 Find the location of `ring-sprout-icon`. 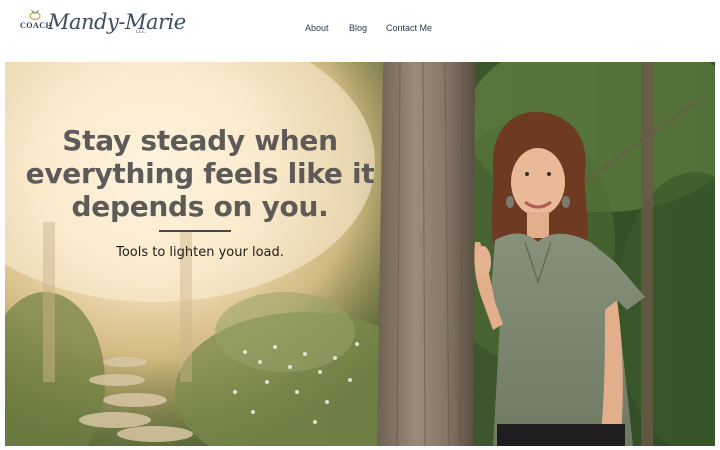

ring-sprout-icon is located at coordinates (35, 15).